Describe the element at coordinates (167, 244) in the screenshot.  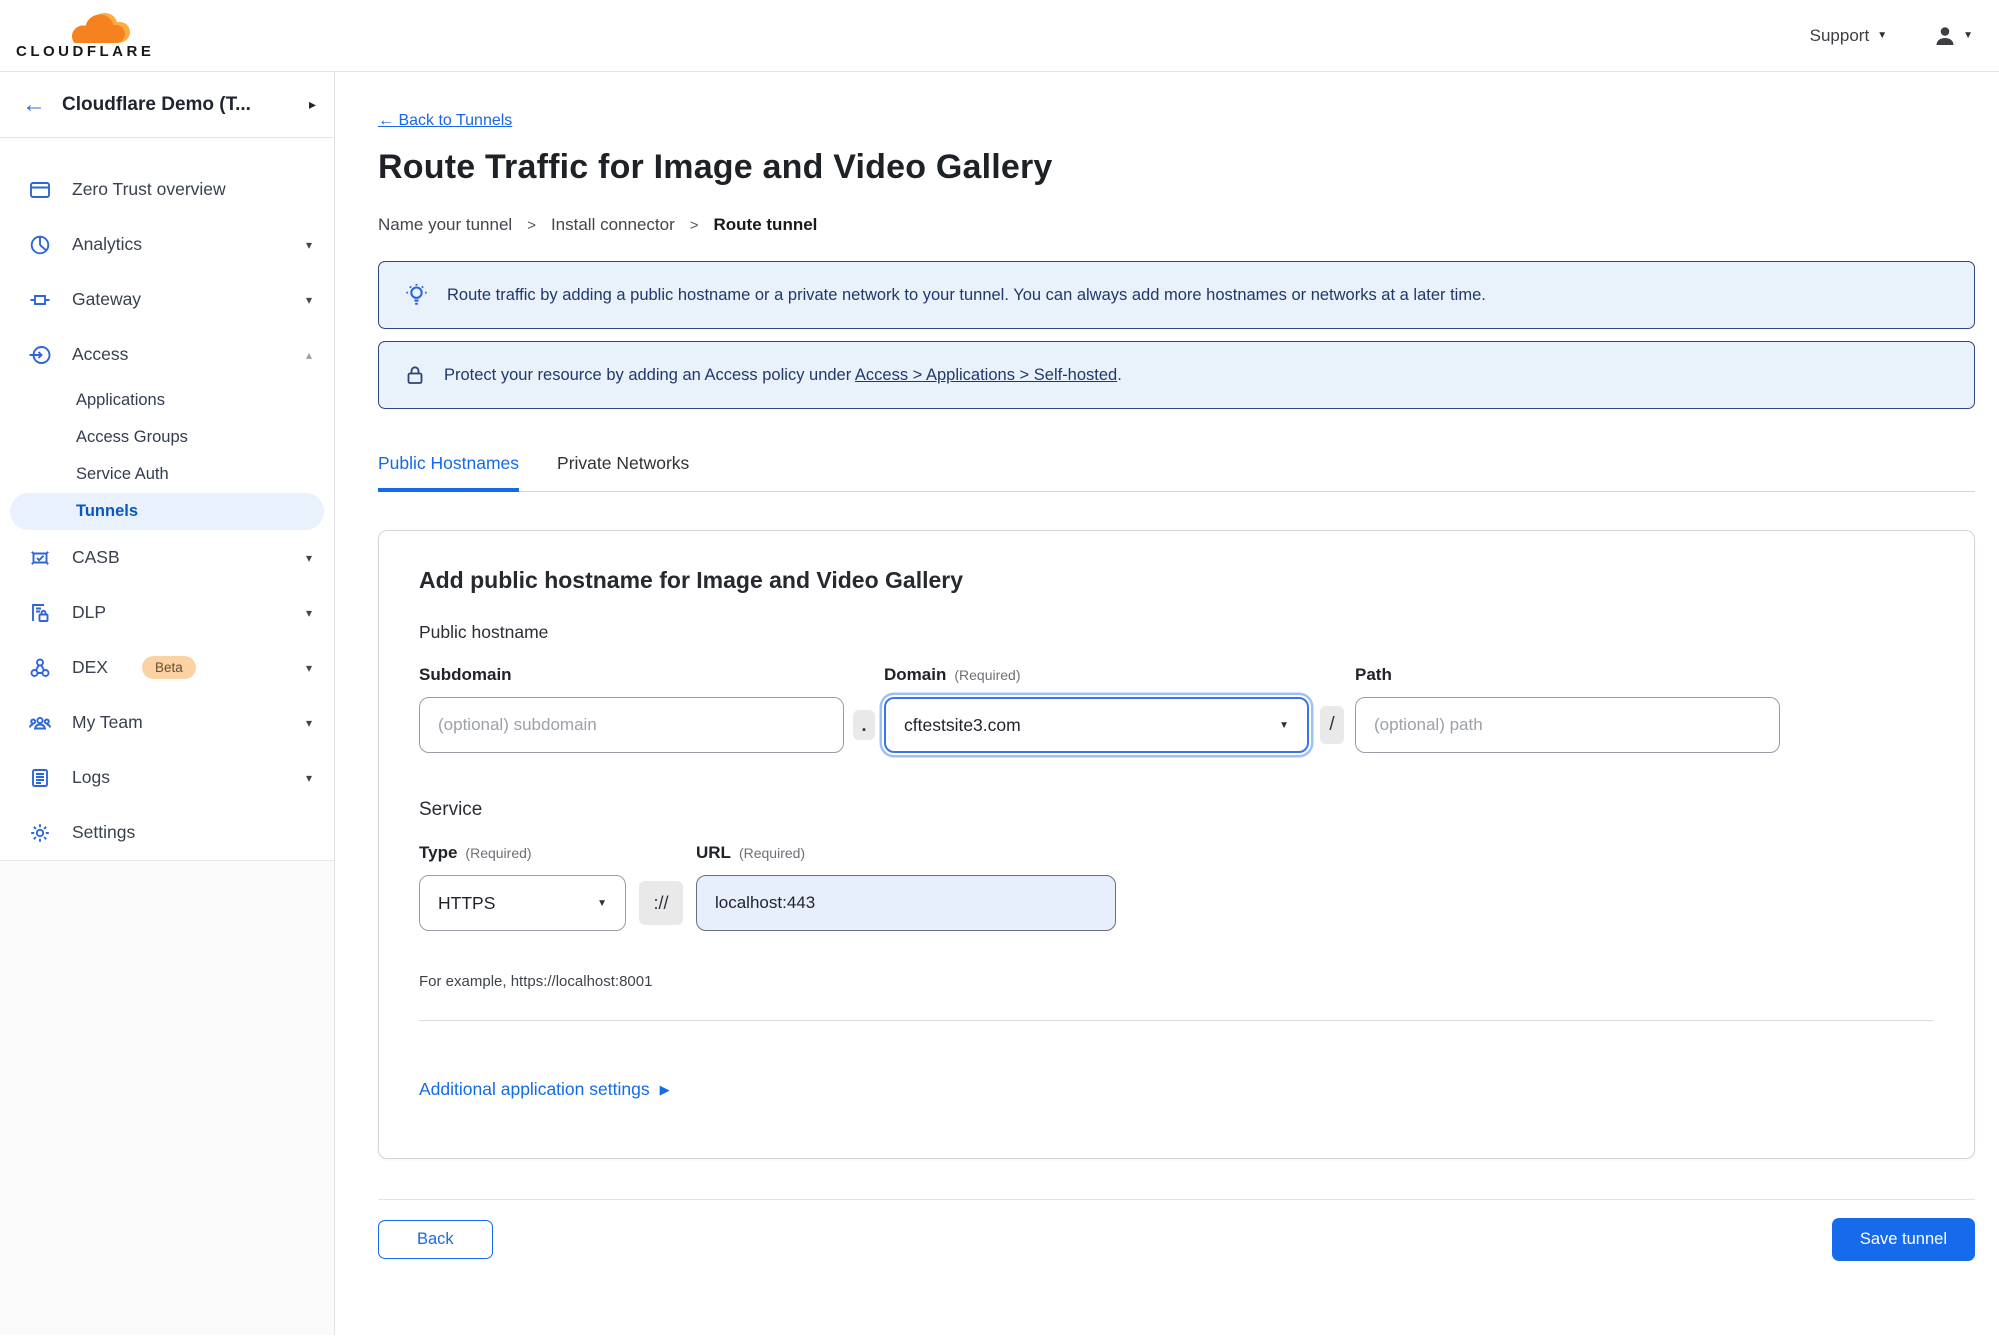
I see `sidebar-item-analytics: Analytics ▾` at that location.